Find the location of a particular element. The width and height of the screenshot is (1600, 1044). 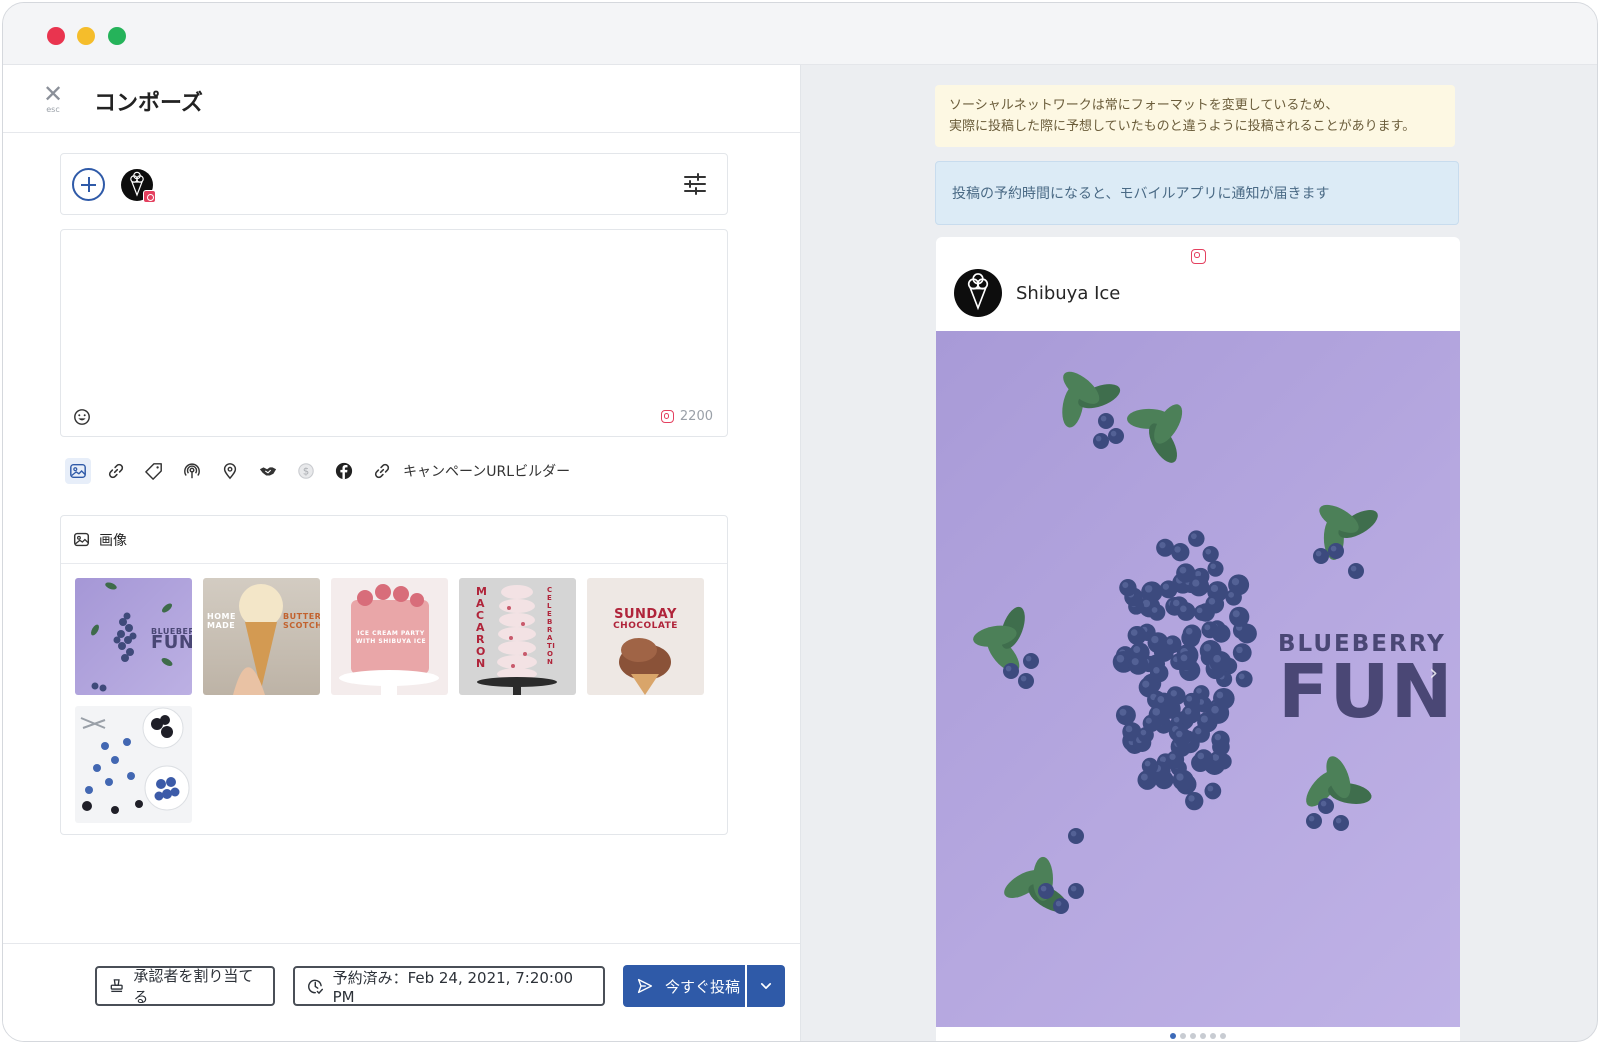

thumbnail-title-line2: WITH SHIBUYA ICE is located at coordinates (391, 641).